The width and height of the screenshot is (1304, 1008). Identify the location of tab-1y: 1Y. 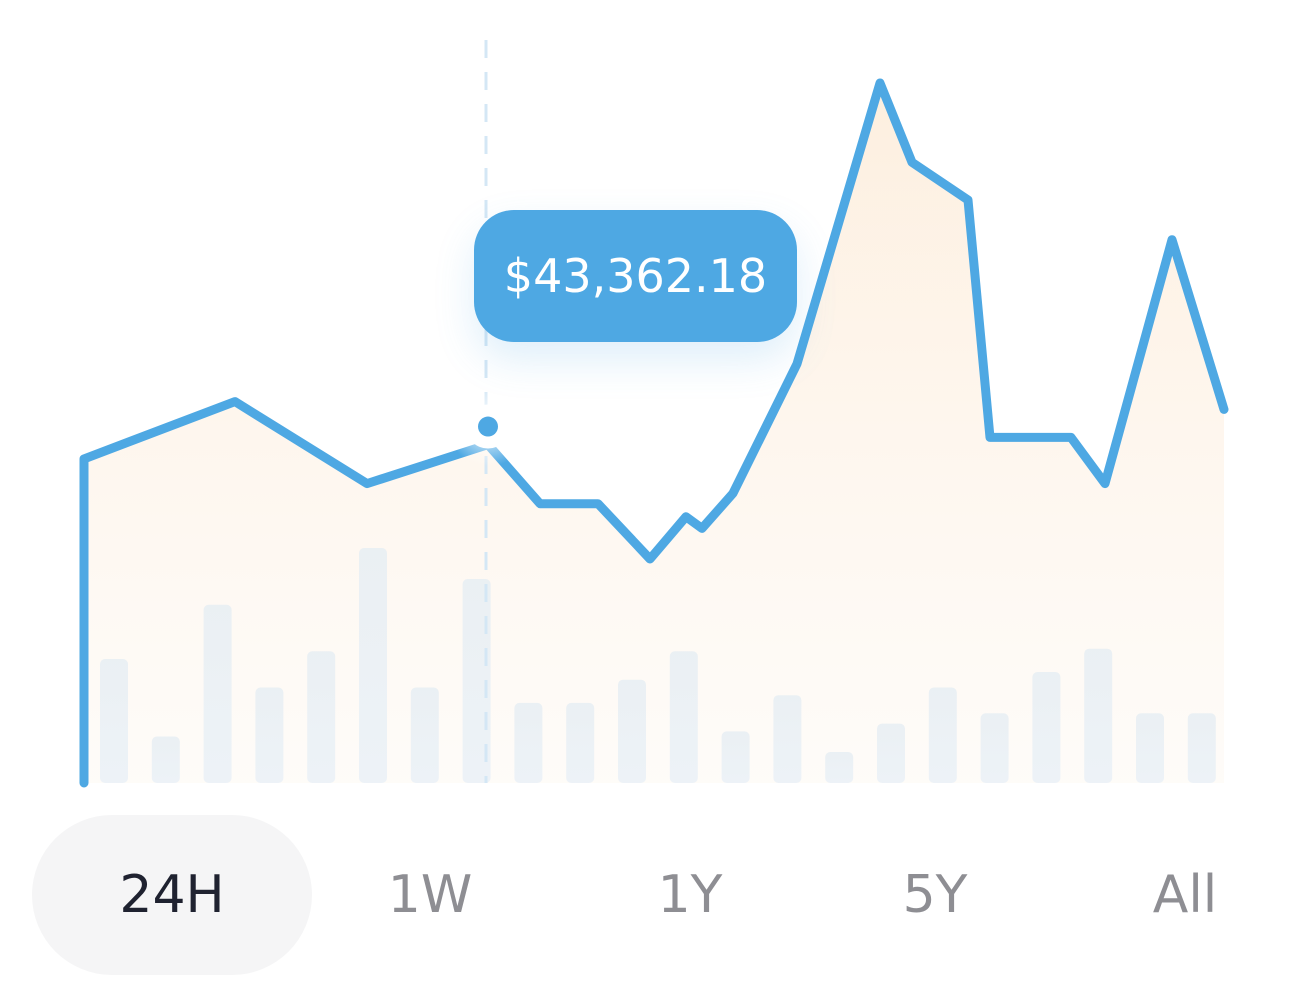
(690, 895).